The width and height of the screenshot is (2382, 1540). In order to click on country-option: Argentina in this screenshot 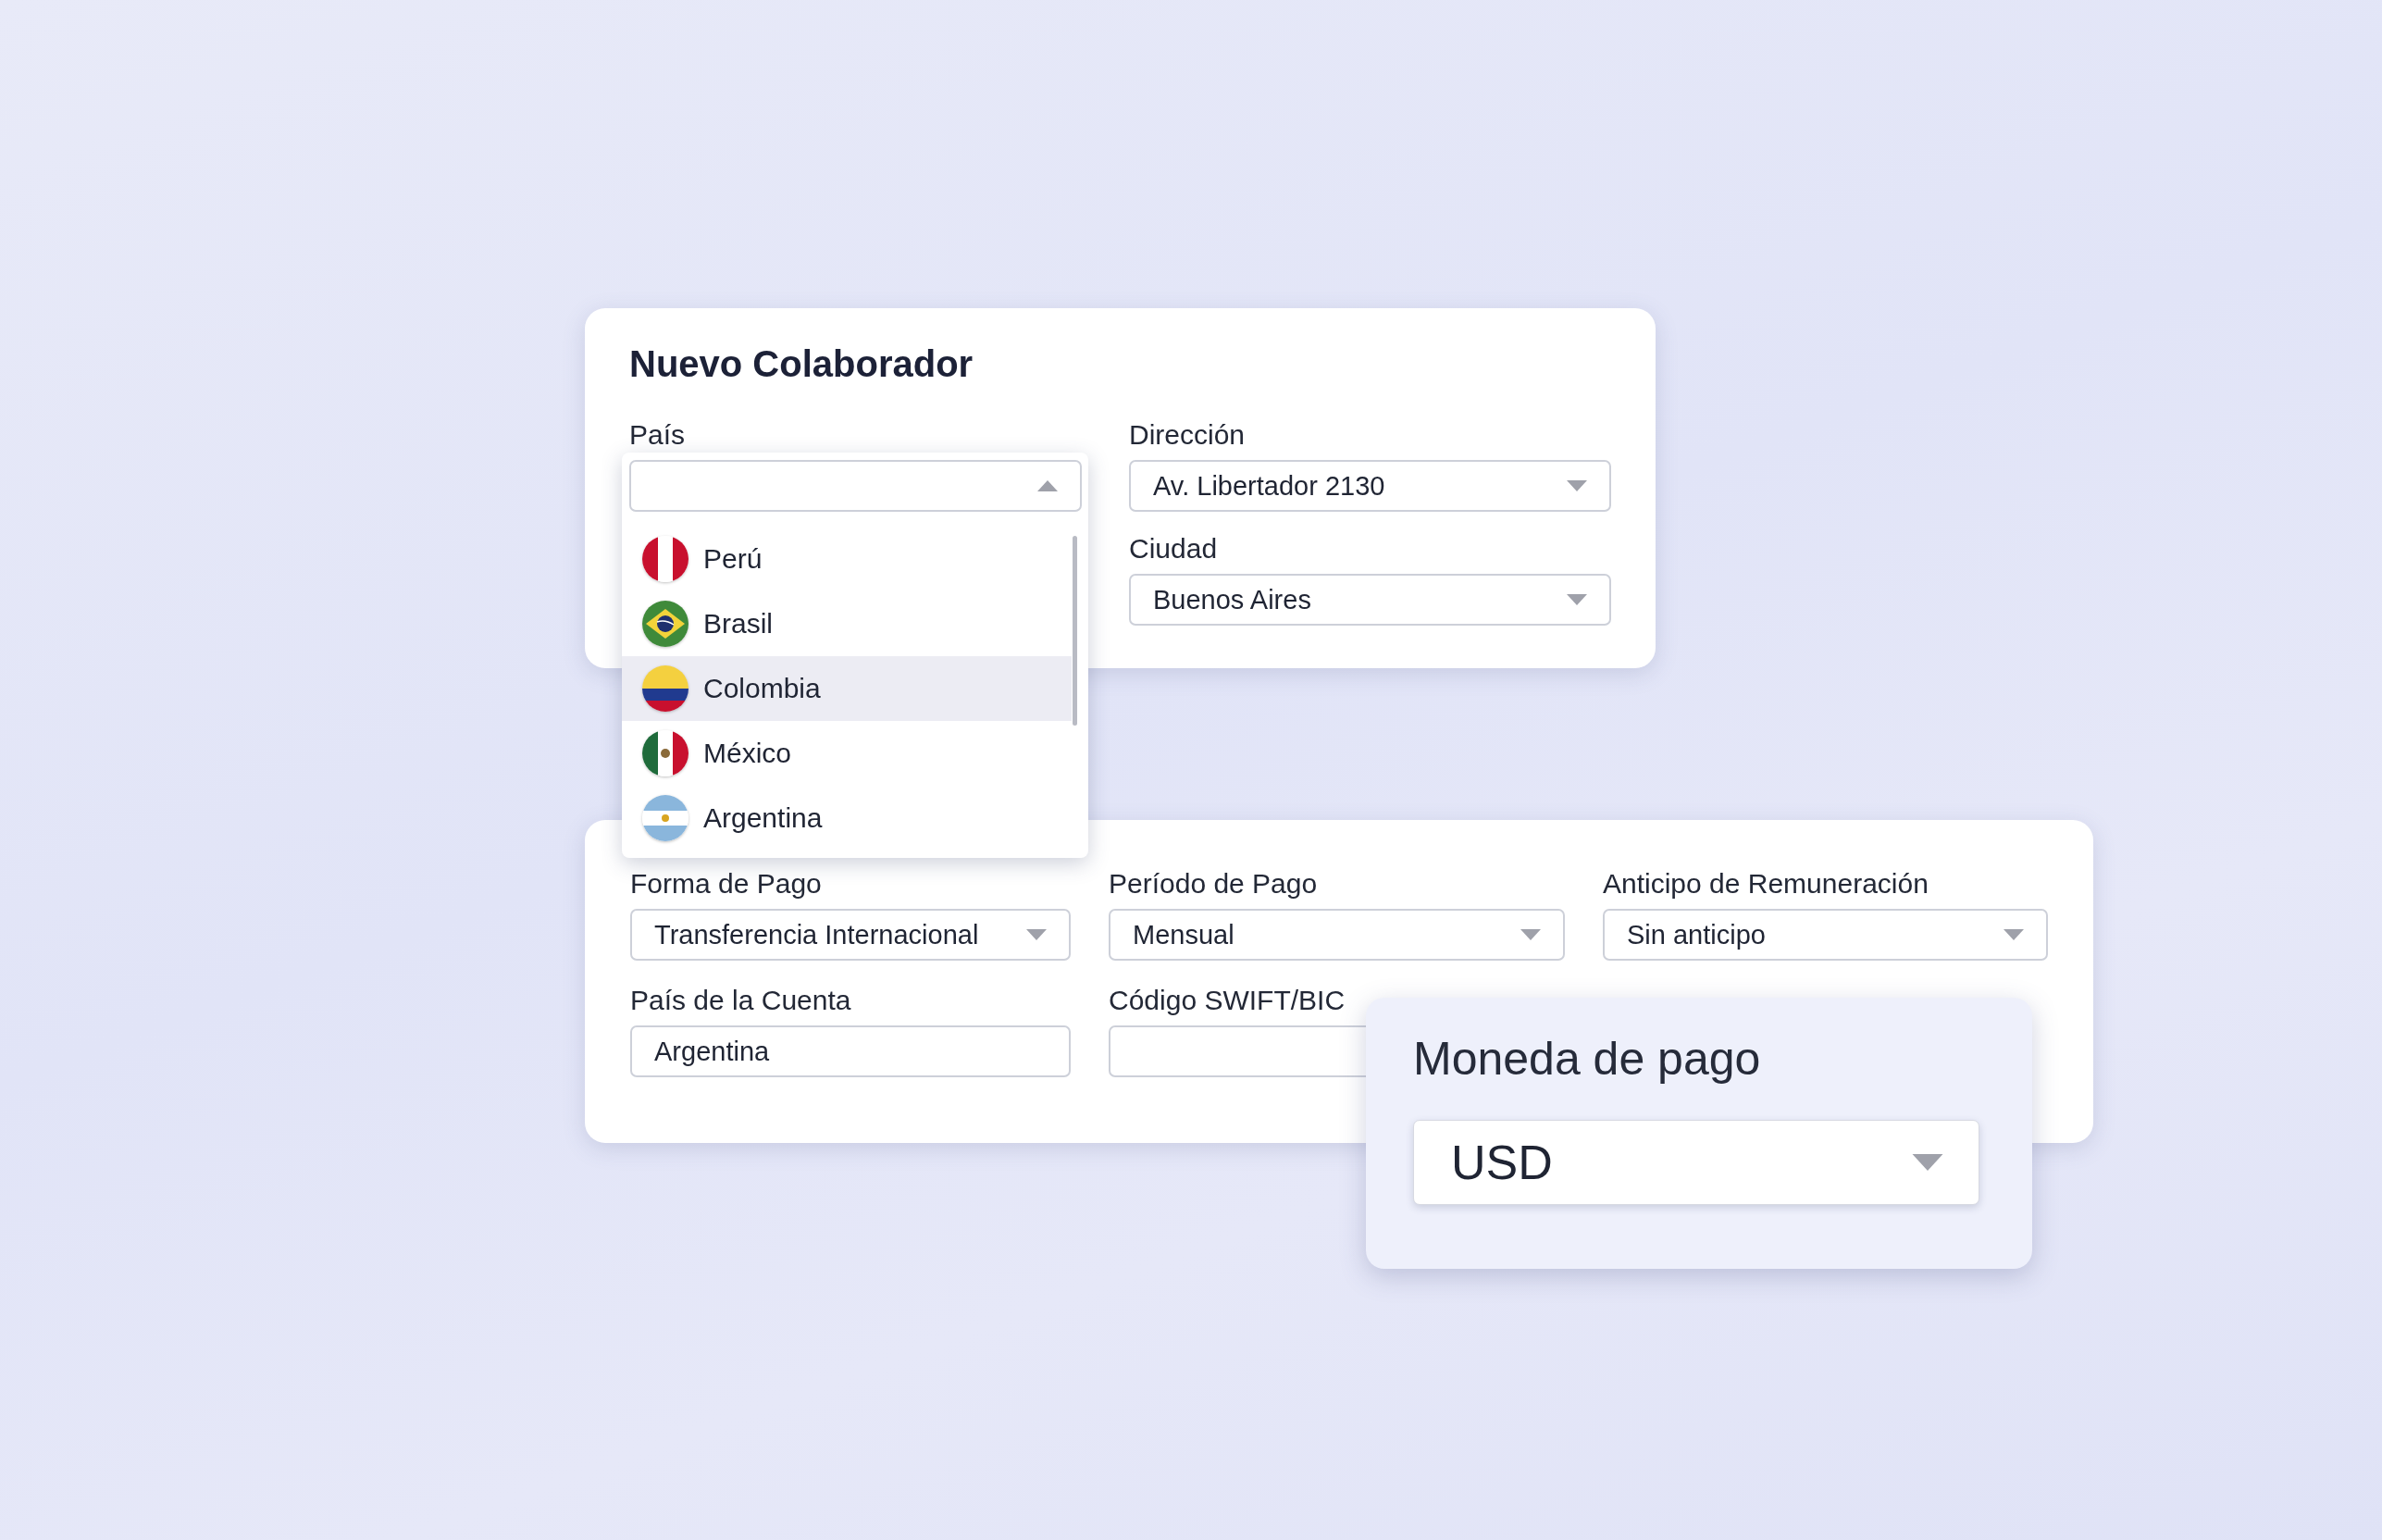, I will do `click(847, 818)`.